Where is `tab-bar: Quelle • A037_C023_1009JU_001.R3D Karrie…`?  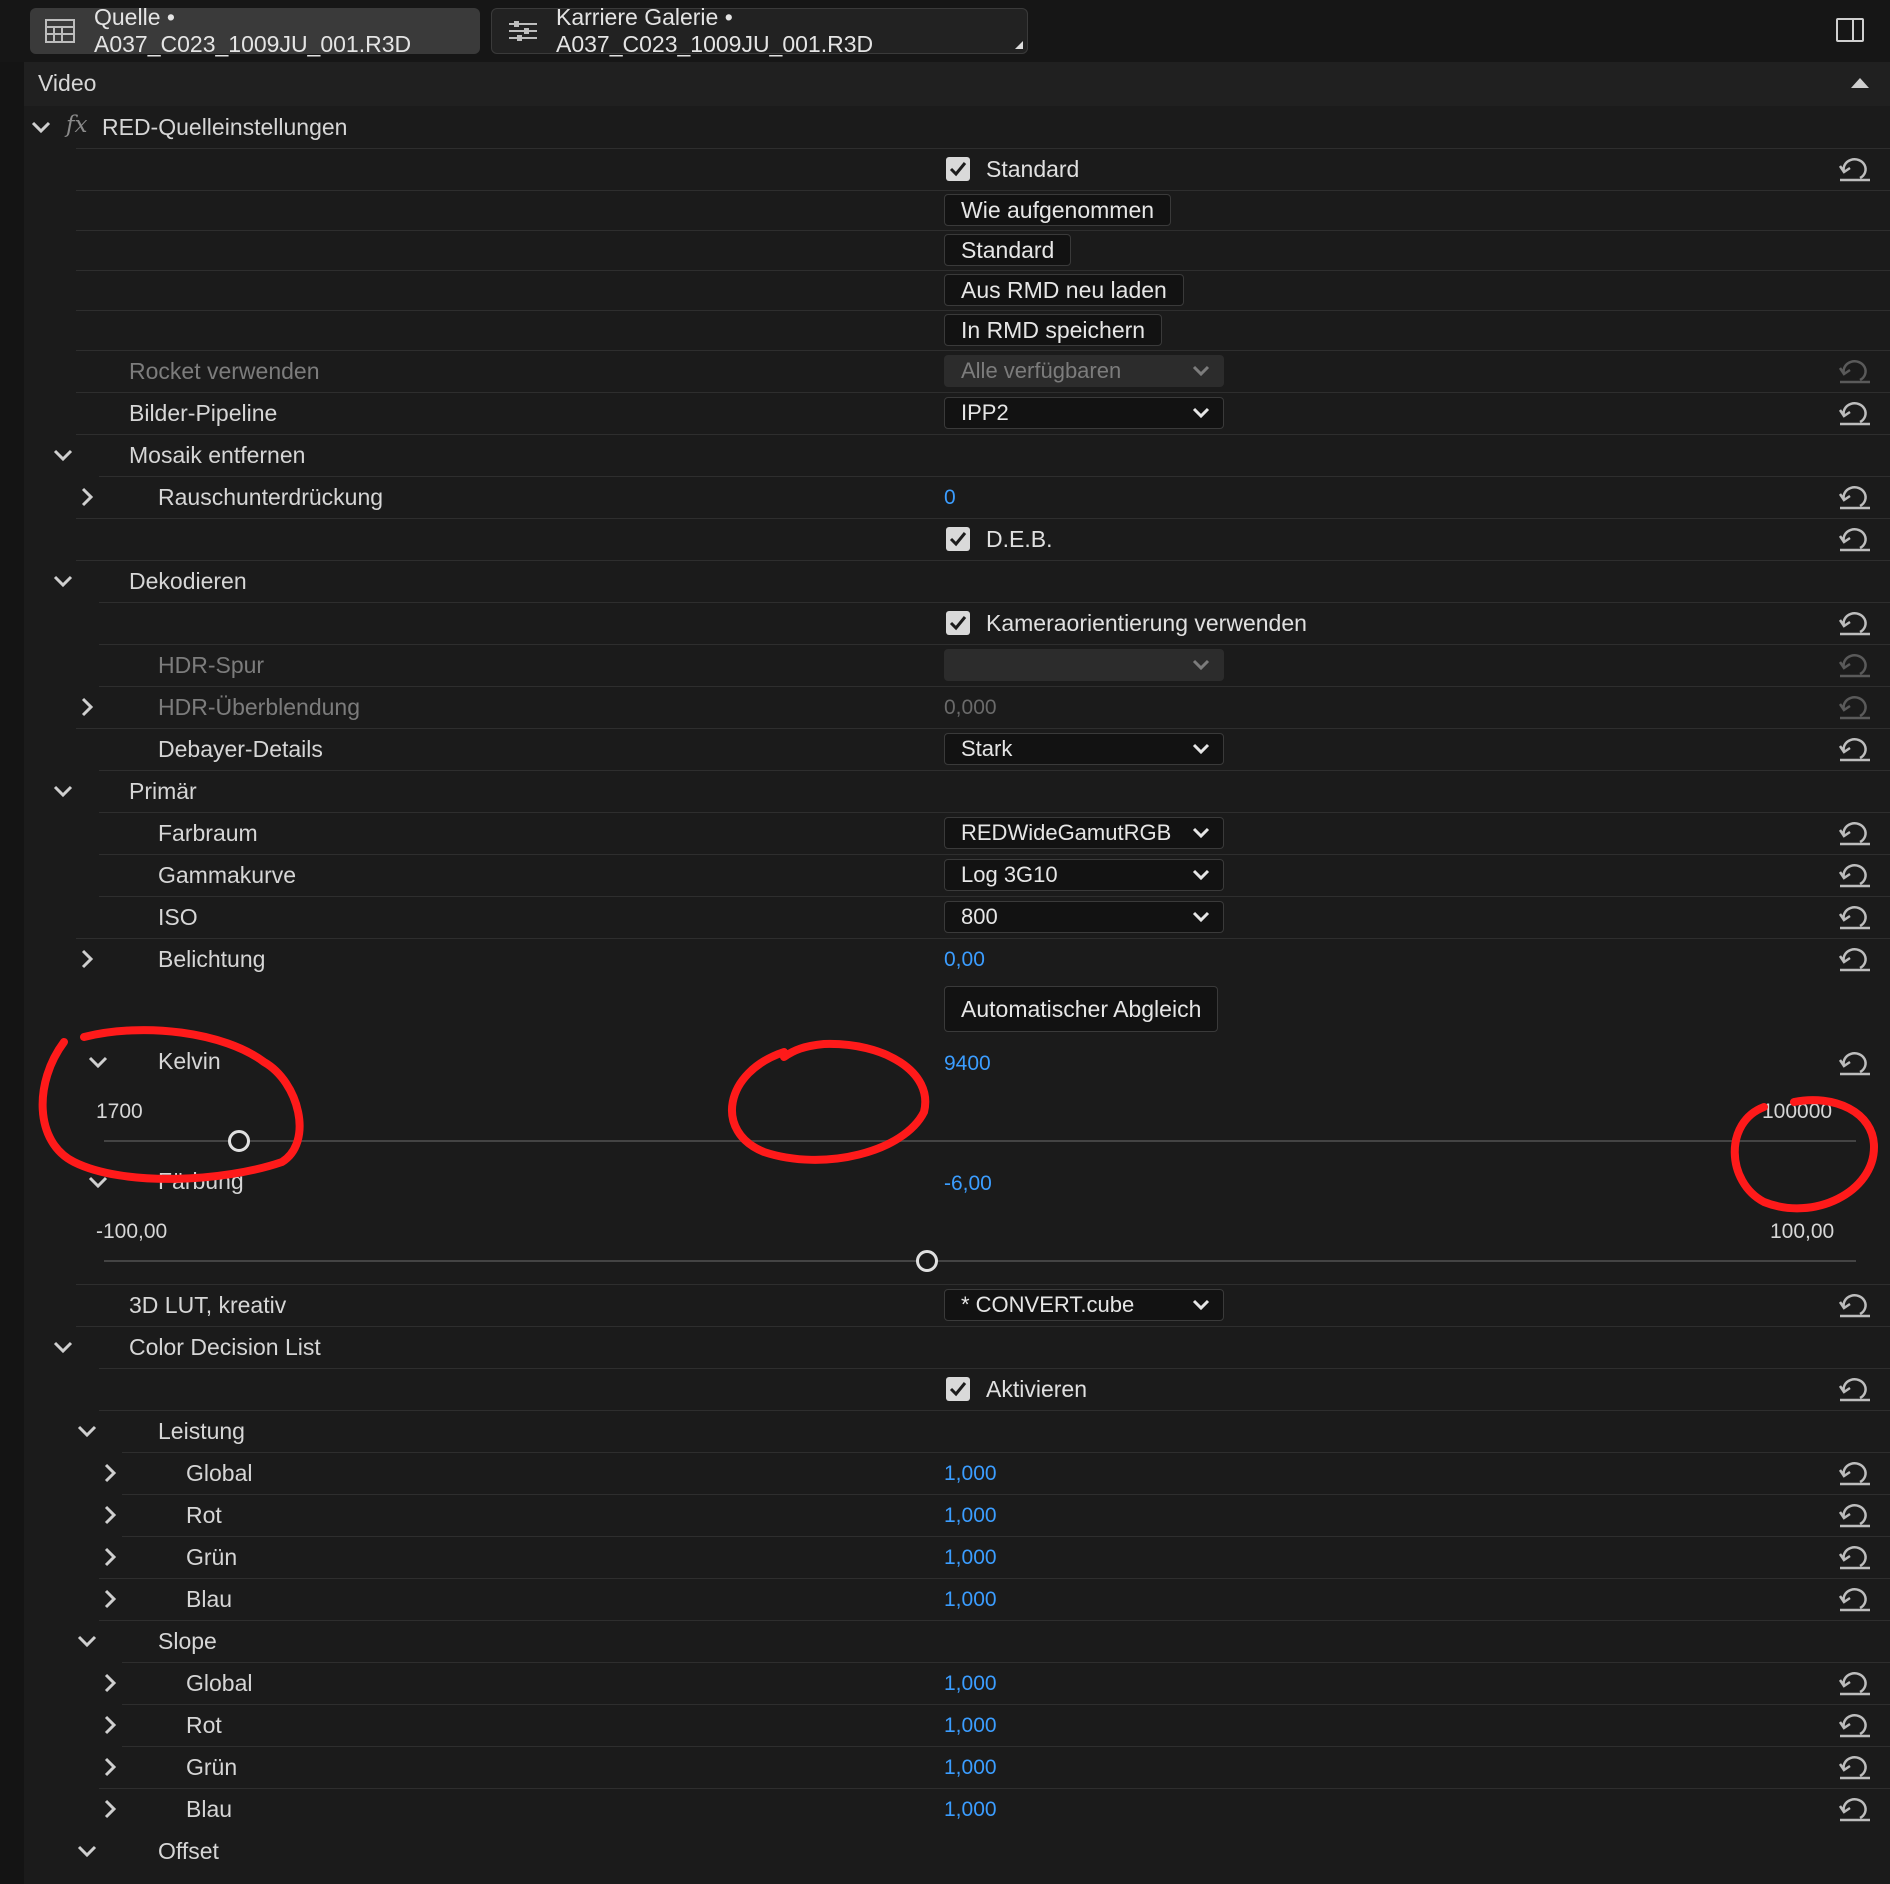 tab-bar: Quelle • A037_C023_1009JU_001.R3D Karrie… is located at coordinates (945, 31).